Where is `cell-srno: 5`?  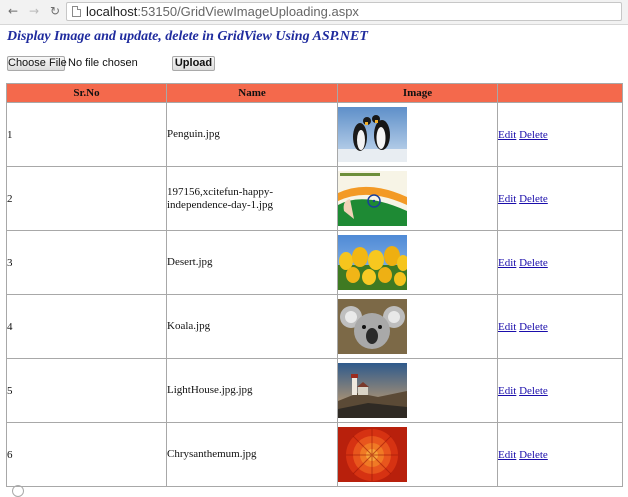 cell-srno: 5 is located at coordinates (86, 390).